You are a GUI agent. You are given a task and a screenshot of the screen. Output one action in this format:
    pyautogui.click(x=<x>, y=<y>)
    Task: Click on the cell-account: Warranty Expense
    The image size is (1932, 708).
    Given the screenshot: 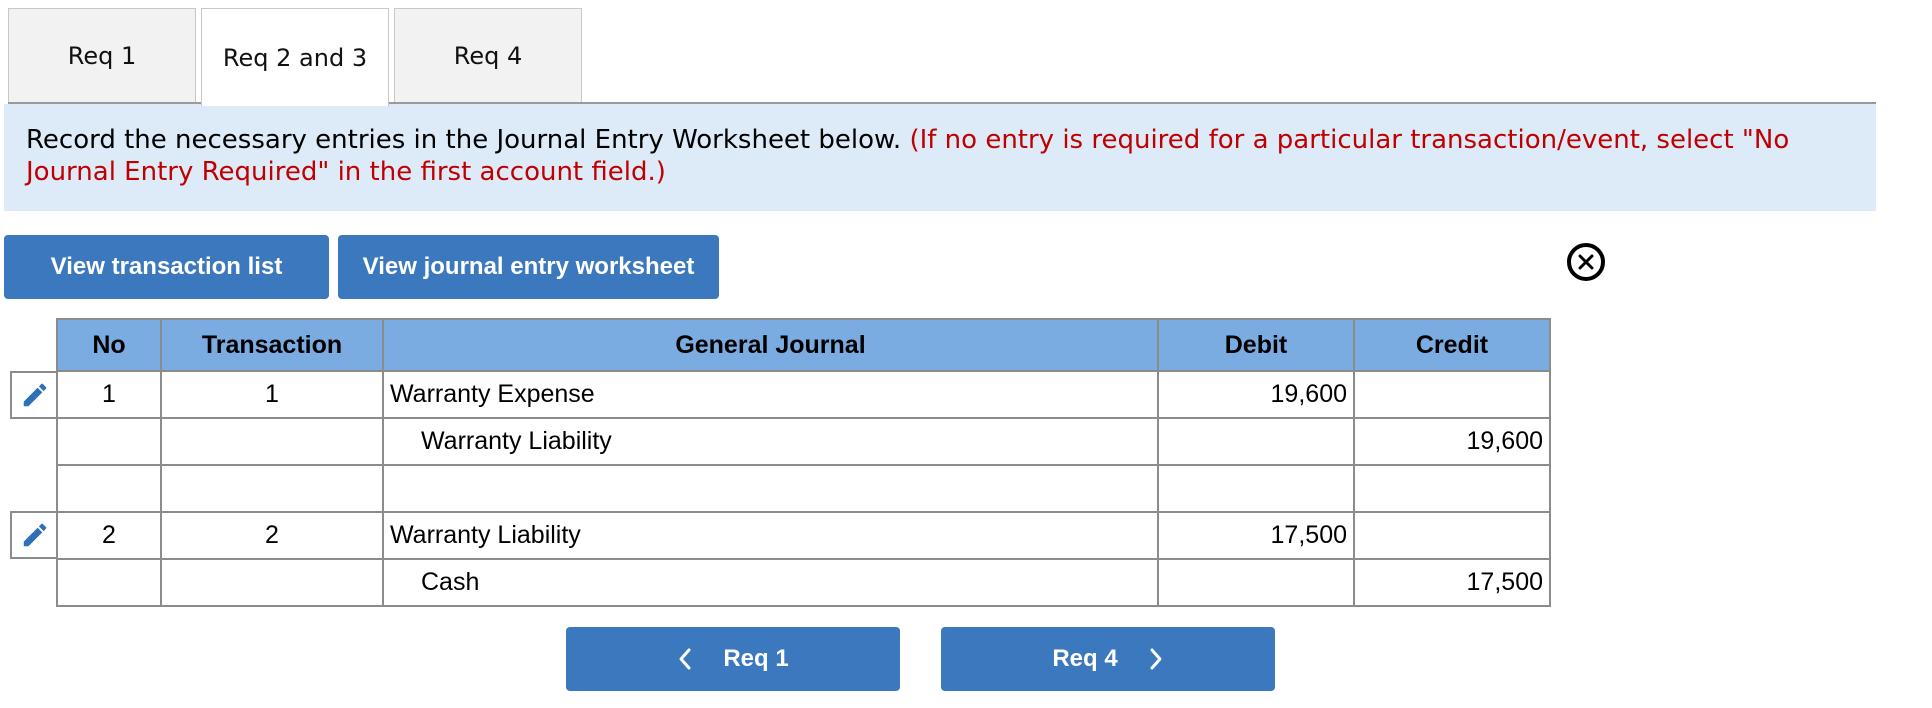 What is the action you would take?
    pyautogui.click(x=770, y=394)
    